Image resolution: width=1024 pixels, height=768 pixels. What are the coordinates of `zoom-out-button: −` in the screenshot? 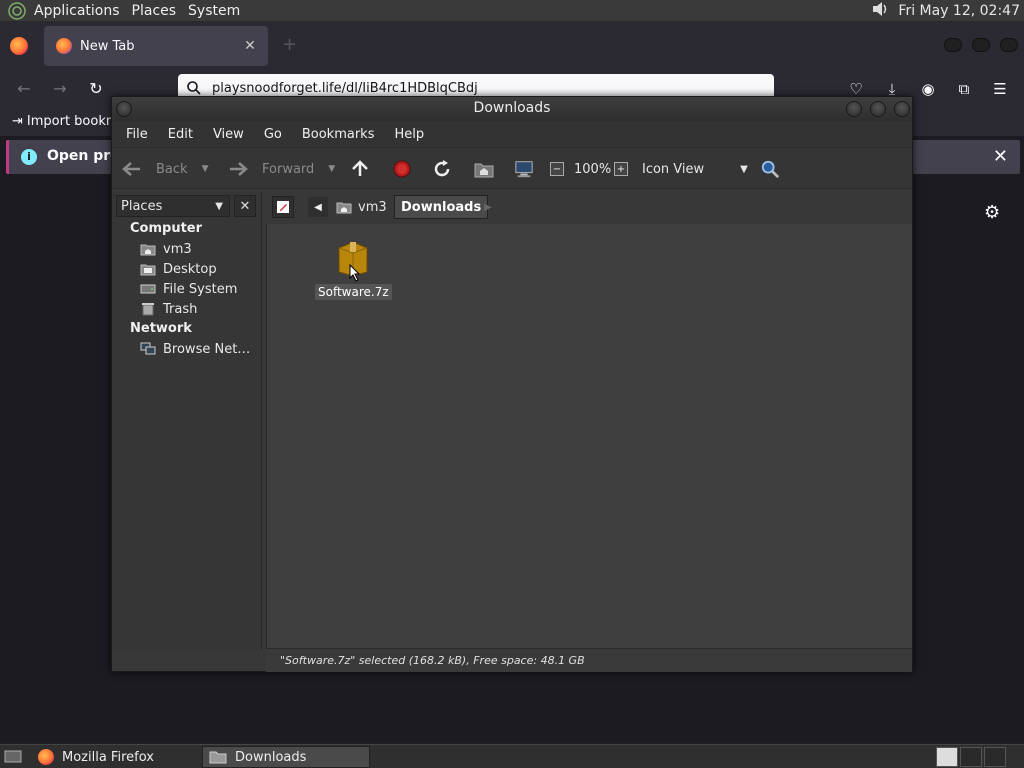 It's located at (557, 169).